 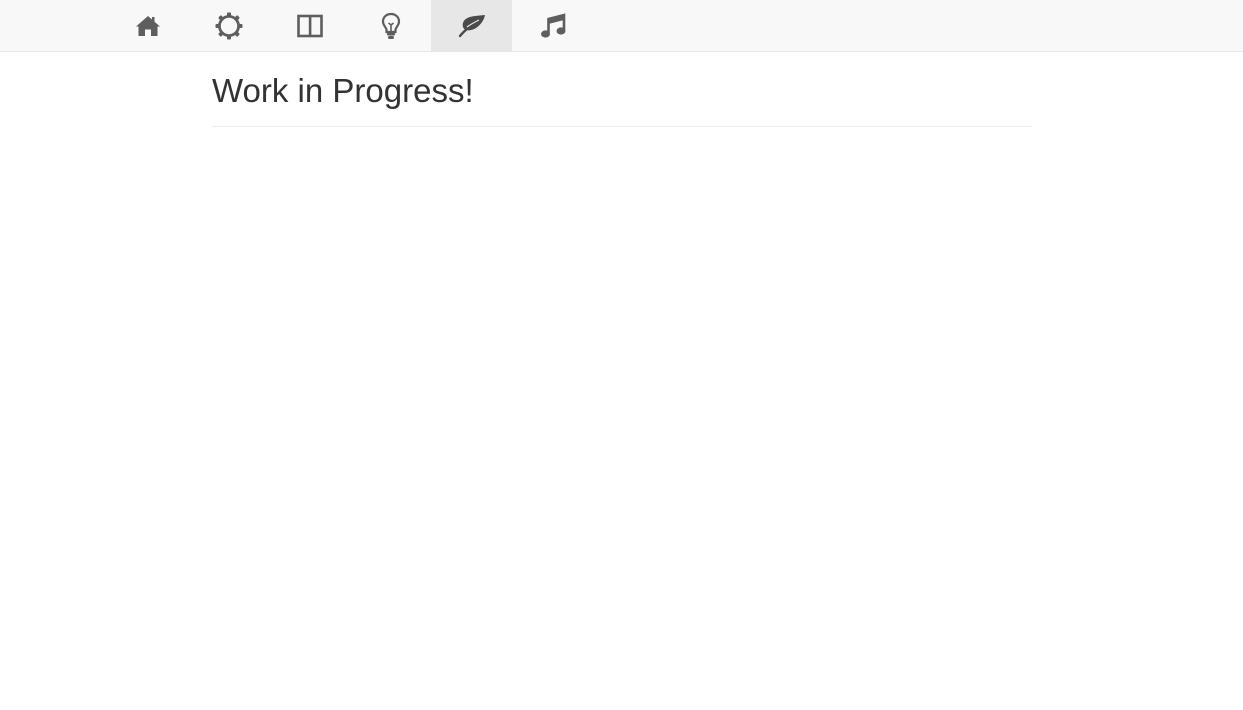 I want to click on lightbulb-icon, so click(x=391, y=26).